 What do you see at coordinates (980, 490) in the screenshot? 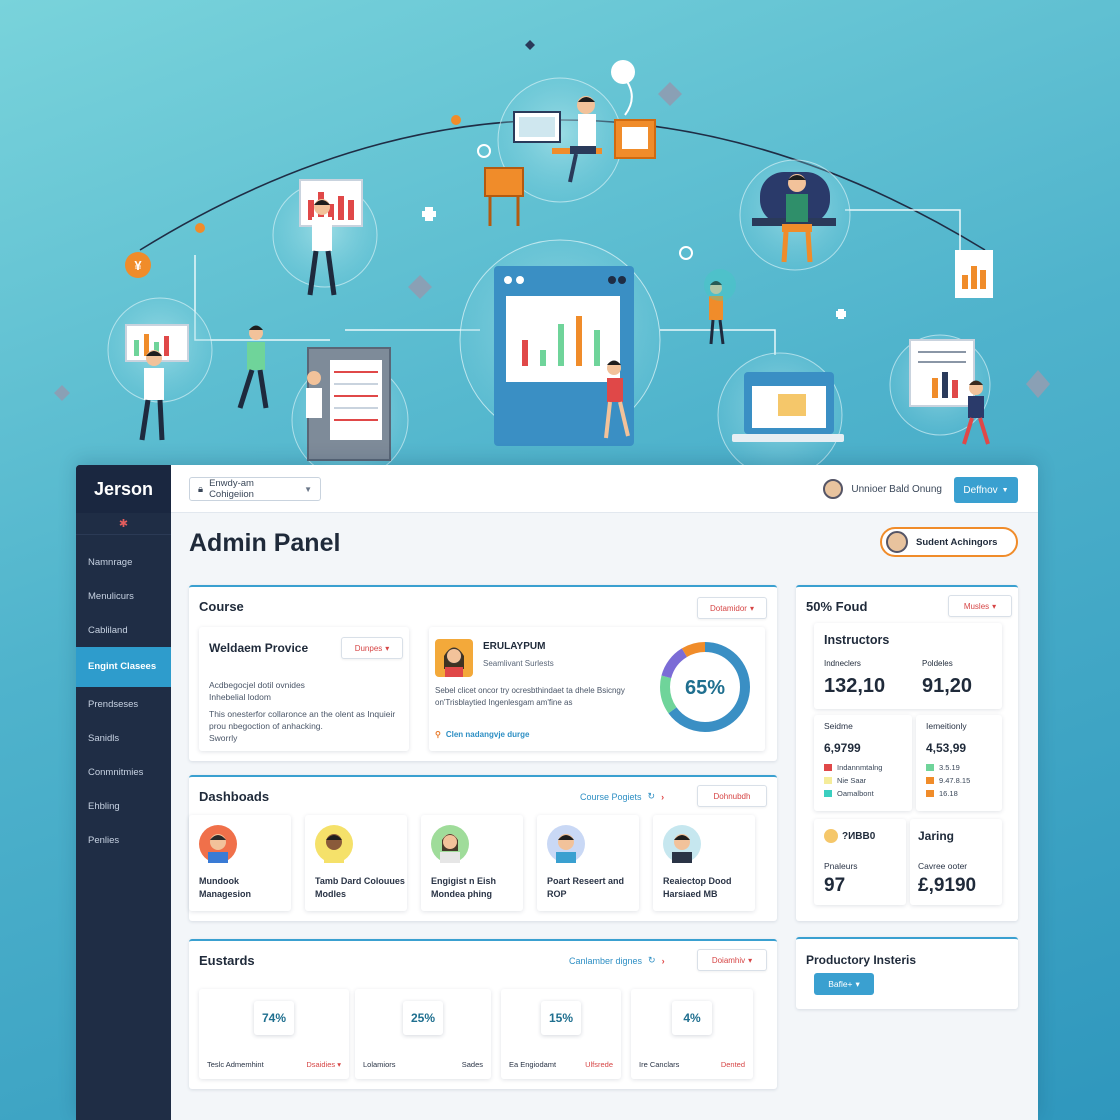
I see `primary-action-label: Deffnov` at bounding box center [980, 490].